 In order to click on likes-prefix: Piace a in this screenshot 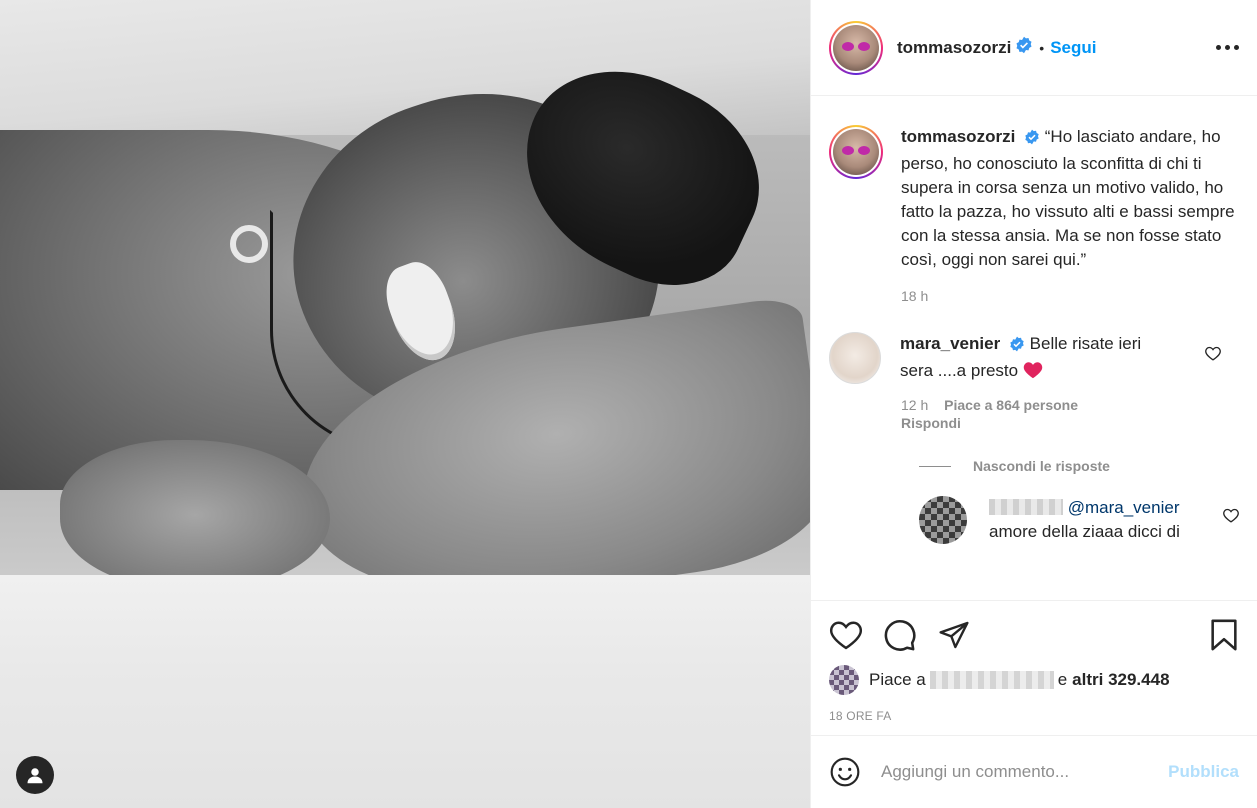, I will do `click(897, 679)`.